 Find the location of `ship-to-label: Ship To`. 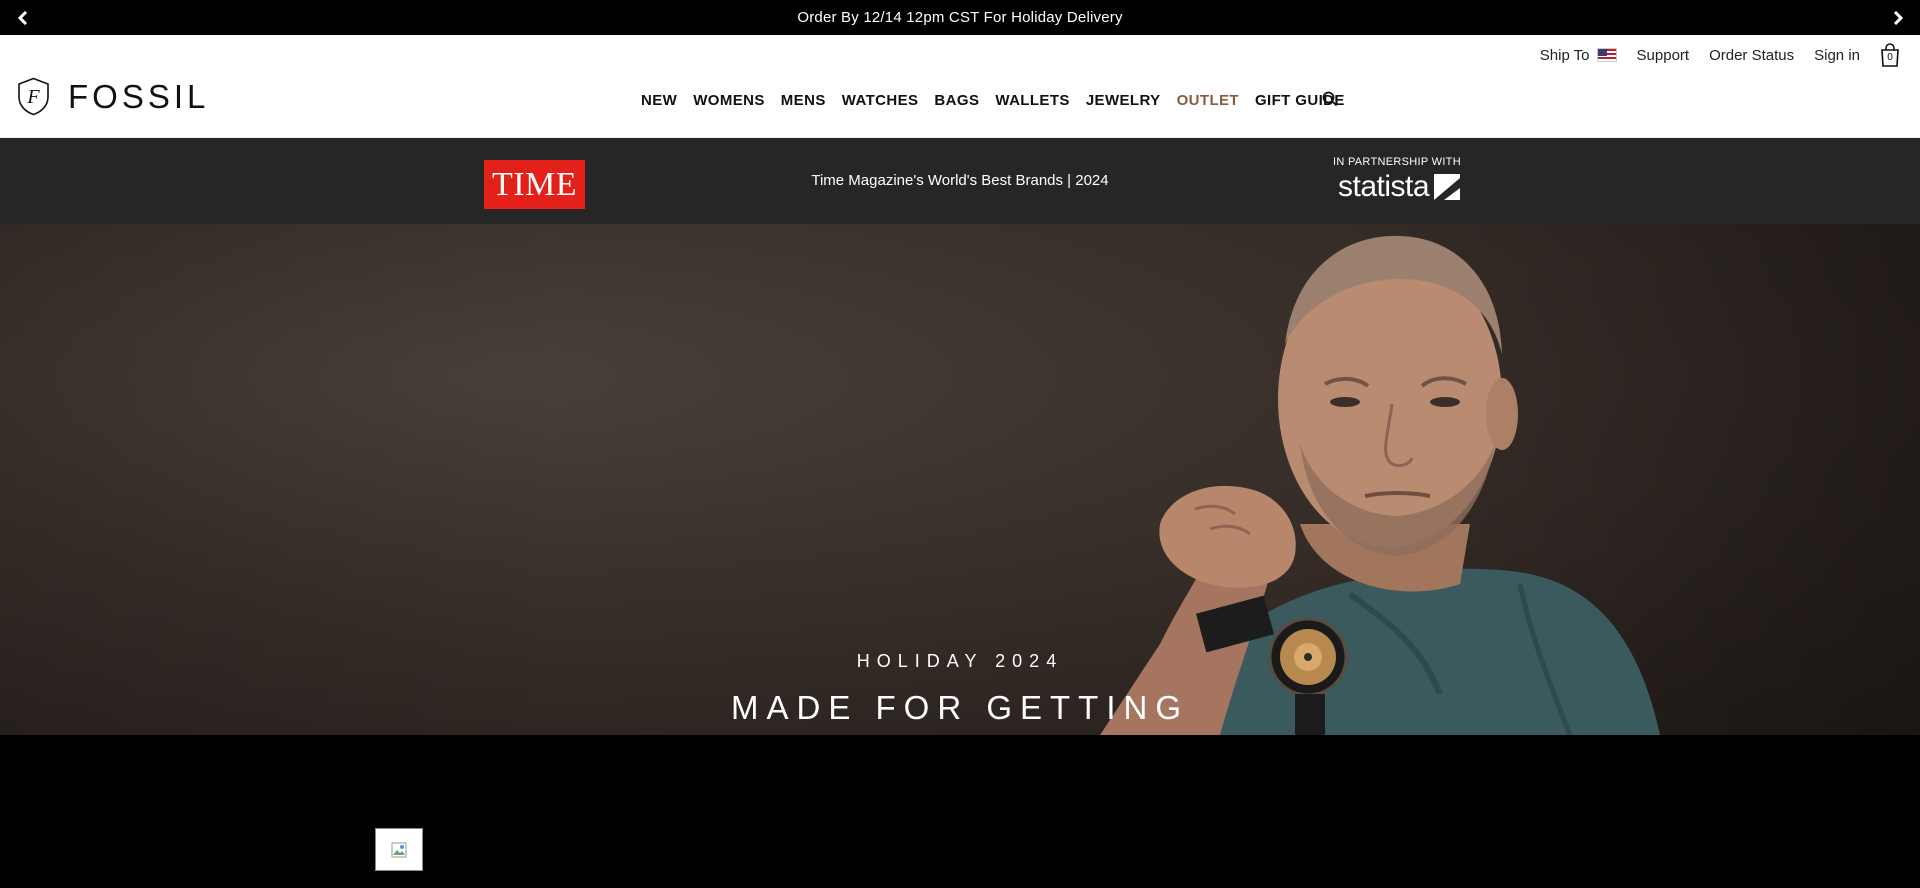

ship-to-label: Ship To is located at coordinates (1564, 55).